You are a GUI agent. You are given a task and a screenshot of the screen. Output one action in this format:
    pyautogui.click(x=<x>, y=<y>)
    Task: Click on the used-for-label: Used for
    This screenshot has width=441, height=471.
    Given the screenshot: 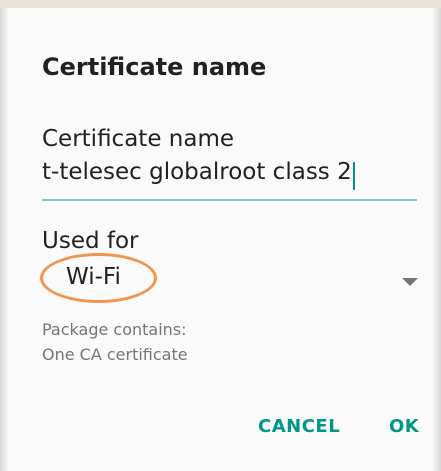 What is the action you would take?
    pyautogui.click(x=90, y=241)
    